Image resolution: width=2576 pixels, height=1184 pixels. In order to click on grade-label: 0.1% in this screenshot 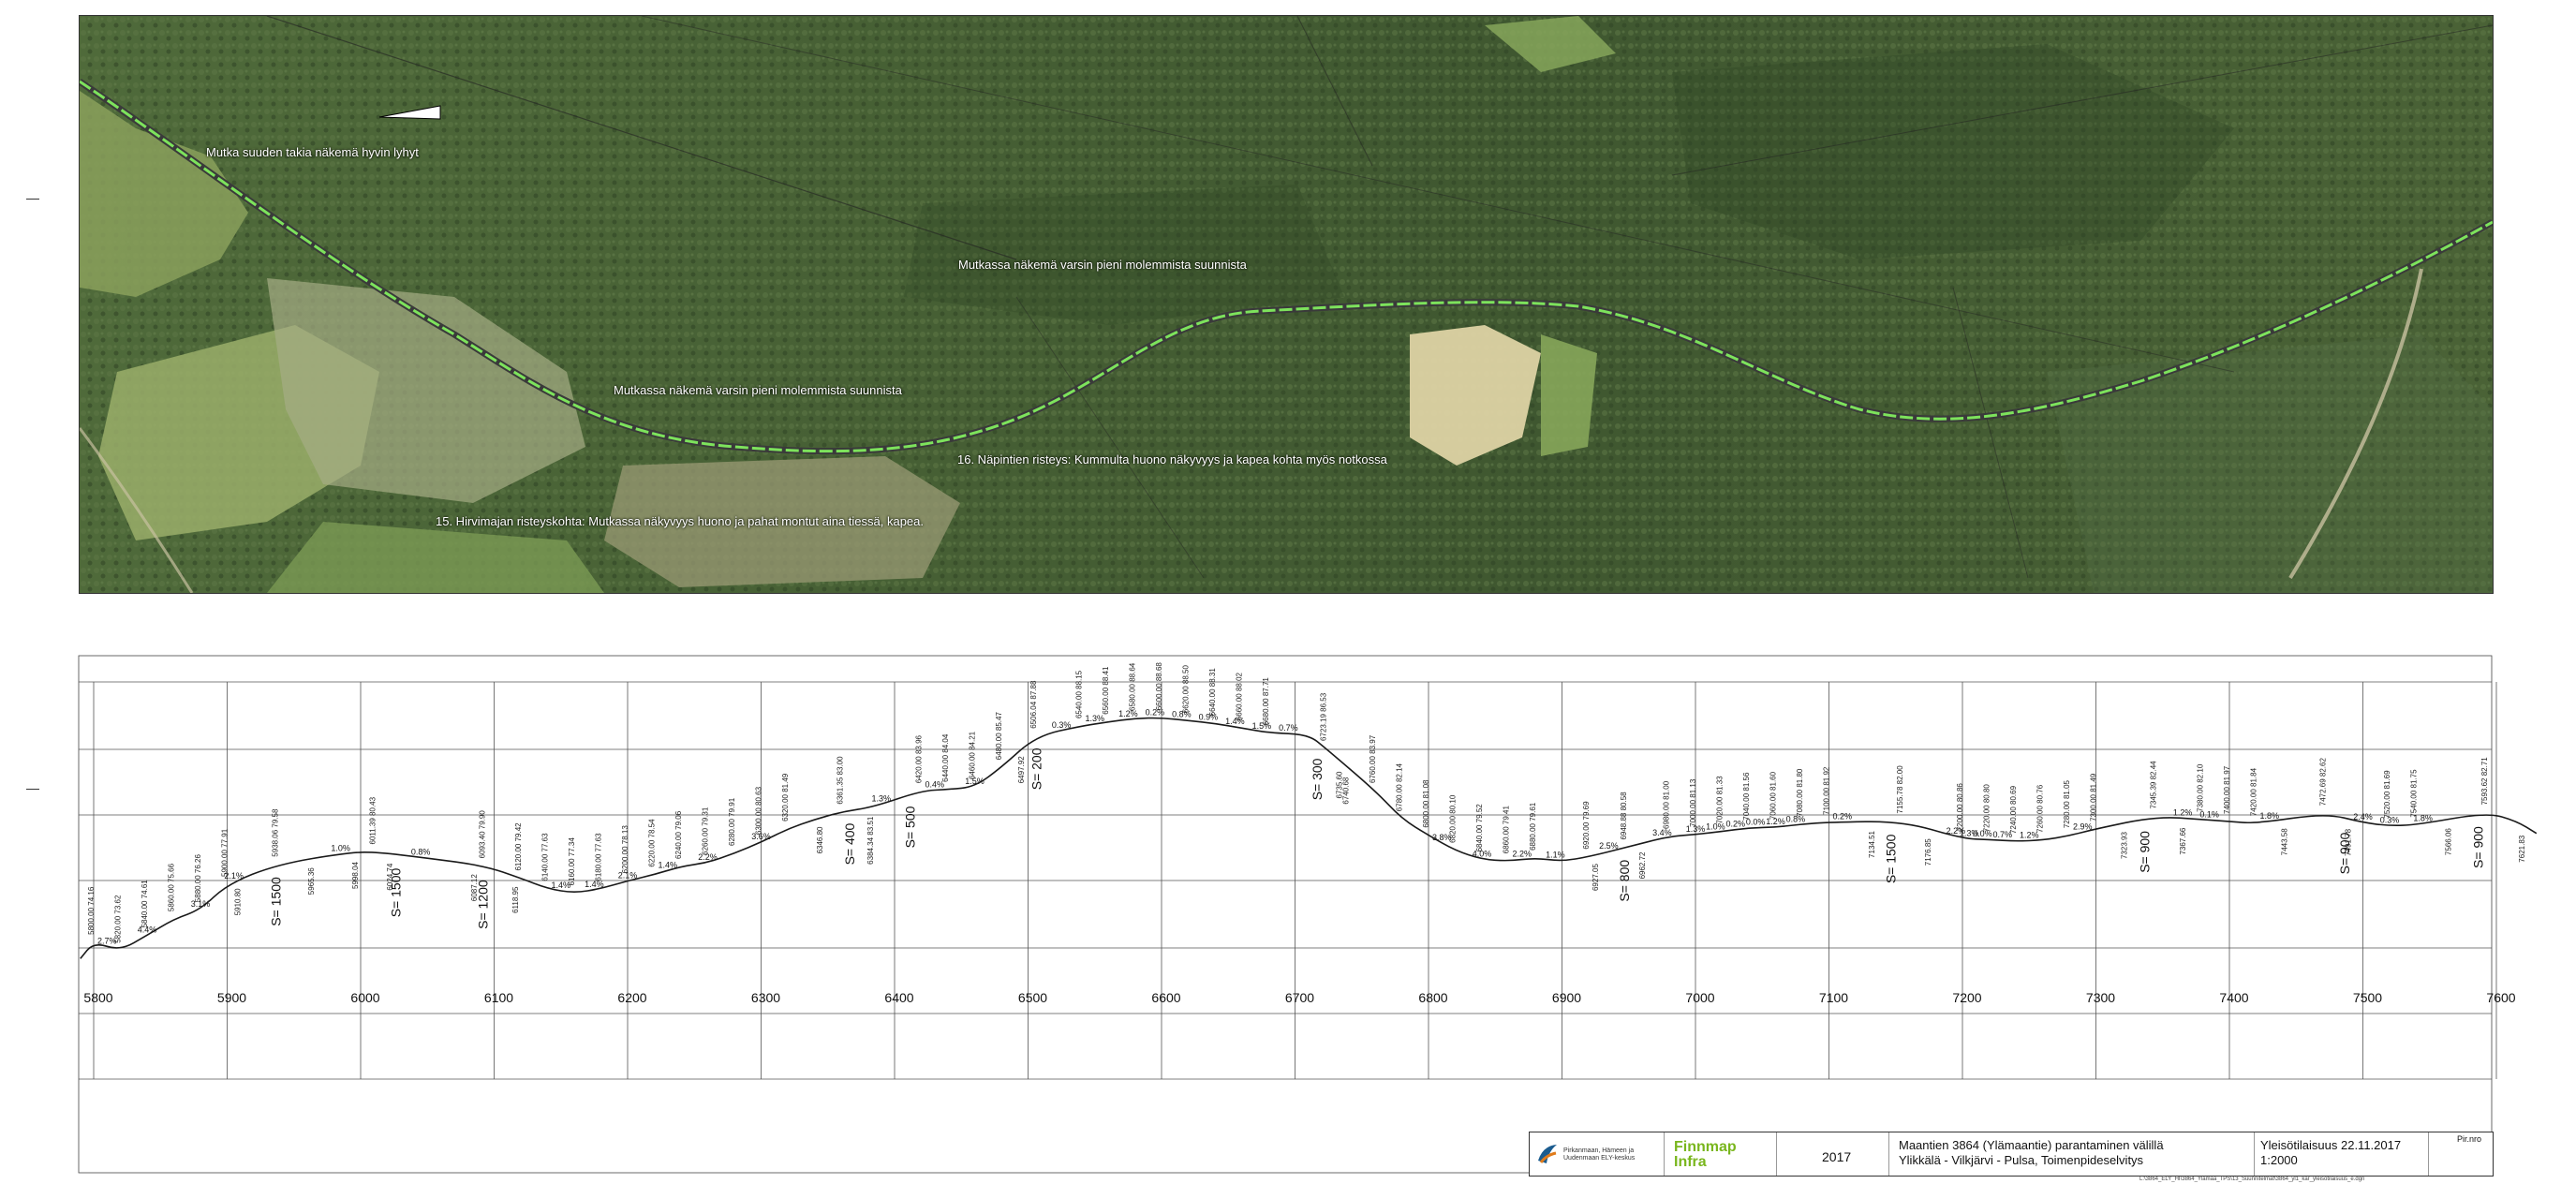, I will do `click(2209, 814)`.